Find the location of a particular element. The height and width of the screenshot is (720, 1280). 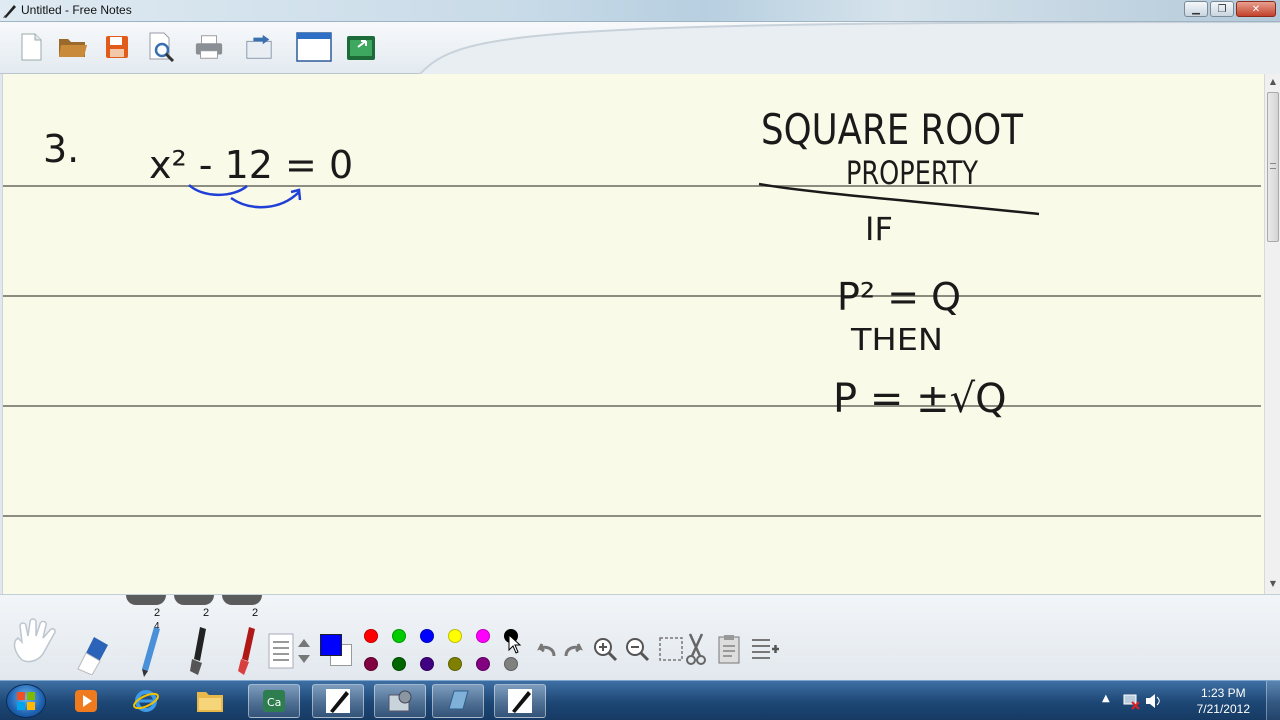

zoom-in-button is located at coordinates (605, 649).